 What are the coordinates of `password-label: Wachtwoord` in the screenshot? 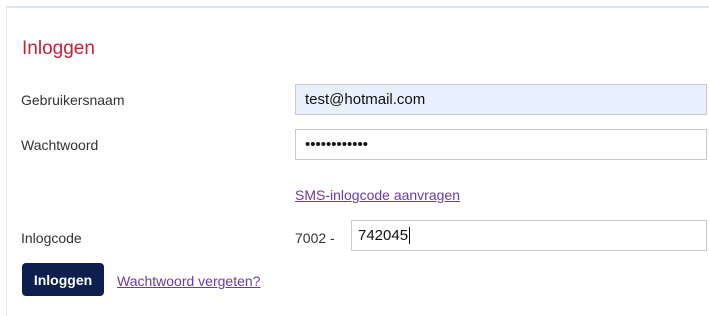 It's located at (60, 145).